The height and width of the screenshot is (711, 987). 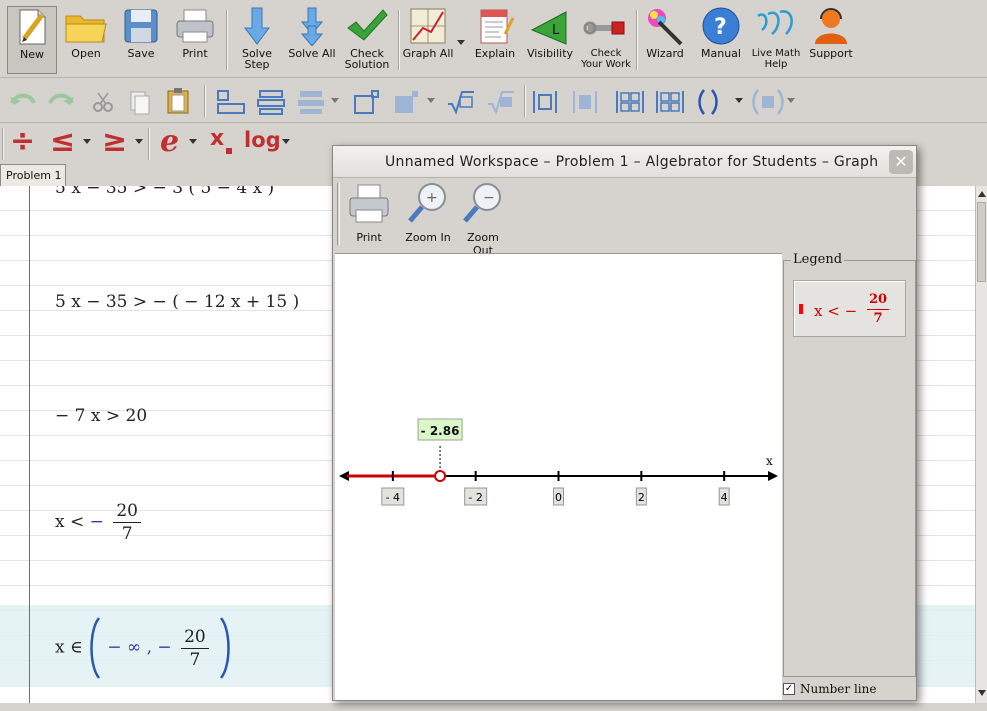 What do you see at coordinates (461, 102) in the screenshot?
I see `sqrt-box-icon` at bounding box center [461, 102].